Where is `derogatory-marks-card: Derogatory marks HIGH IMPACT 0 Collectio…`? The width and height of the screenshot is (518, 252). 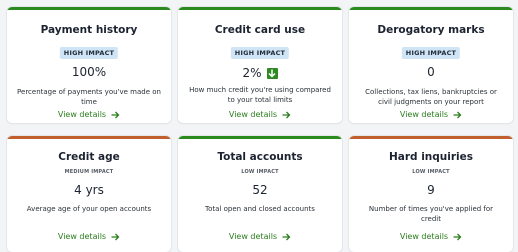 derogatory-marks-card: Derogatory marks HIGH IMPACT 0 Collectio… is located at coordinates (431, 65).